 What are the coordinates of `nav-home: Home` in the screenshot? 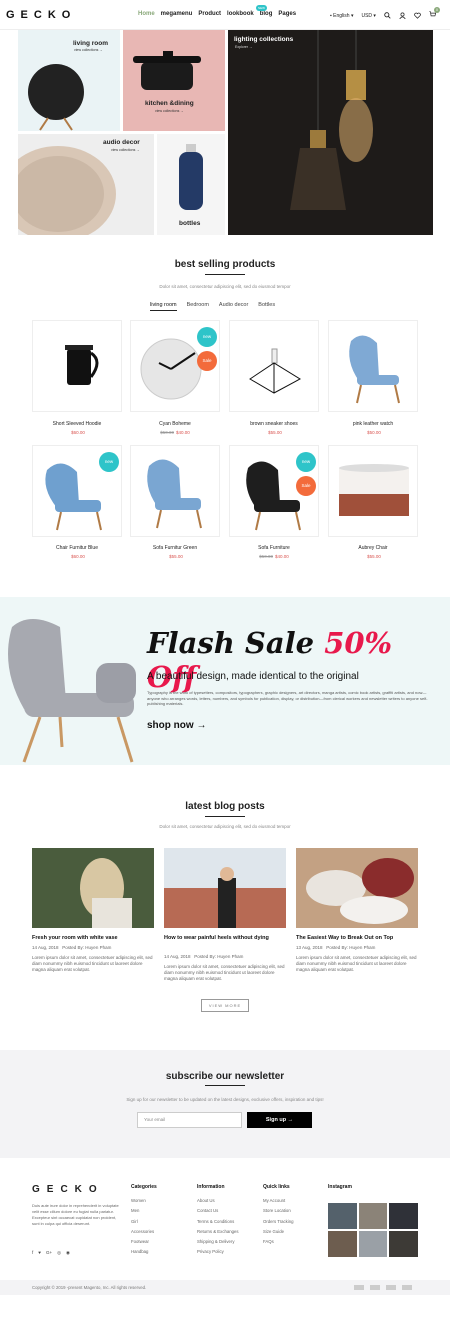 It's located at (146, 14).